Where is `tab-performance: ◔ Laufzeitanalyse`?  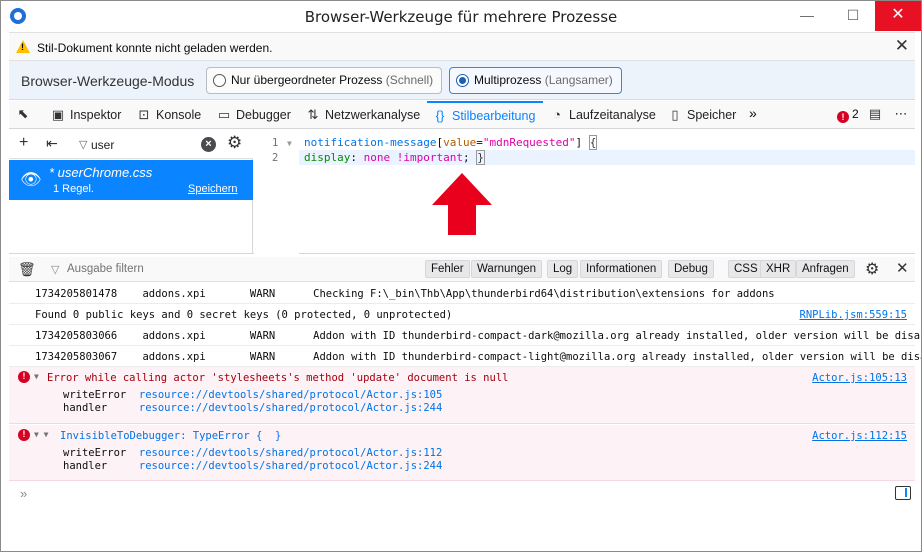
tab-performance: ◔ Laufzeitanalyse is located at coordinates (603, 115).